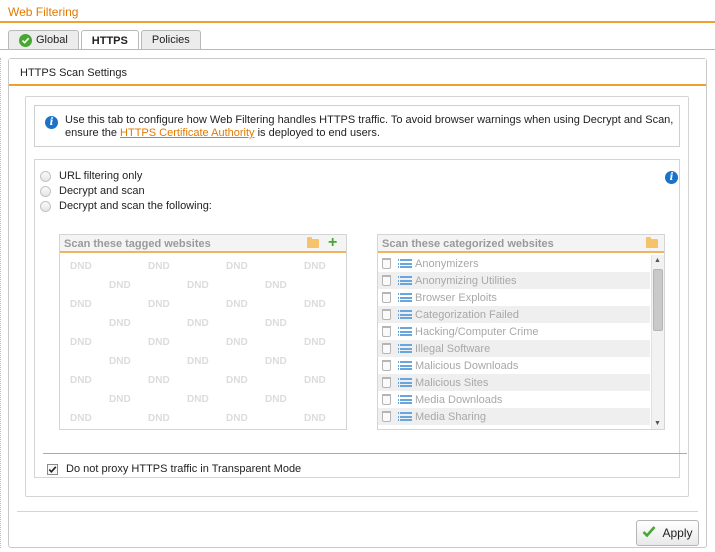  I want to click on category-row: Categorization Failed, so click(514, 314).